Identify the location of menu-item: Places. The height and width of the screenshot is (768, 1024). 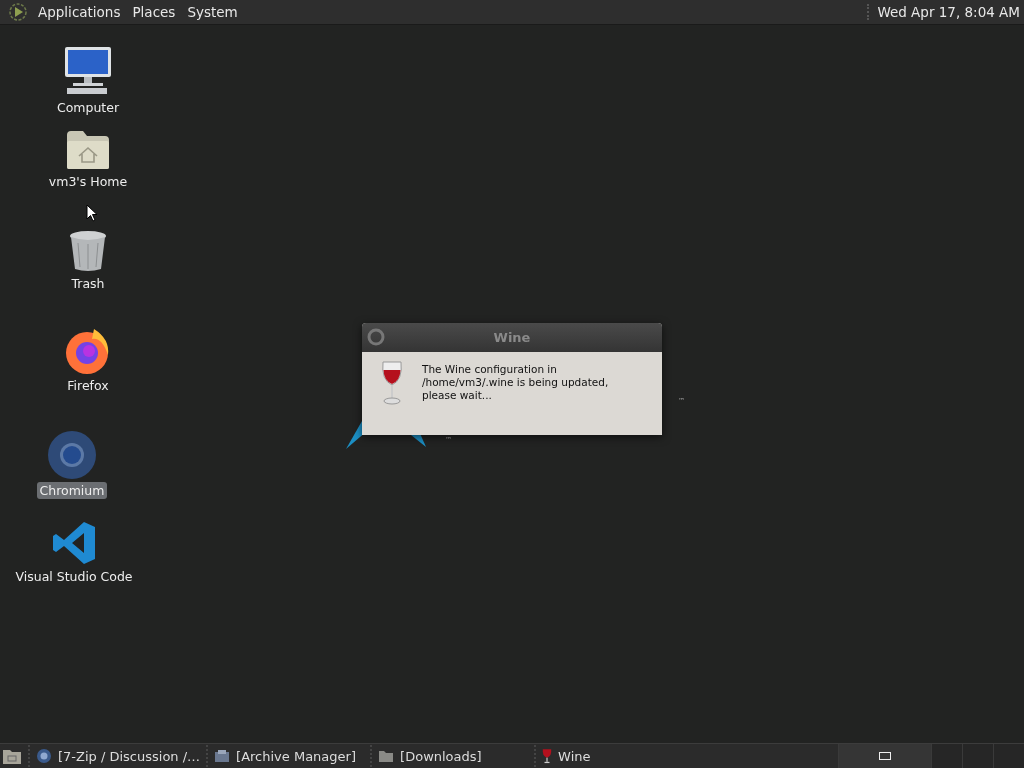
(154, 12).